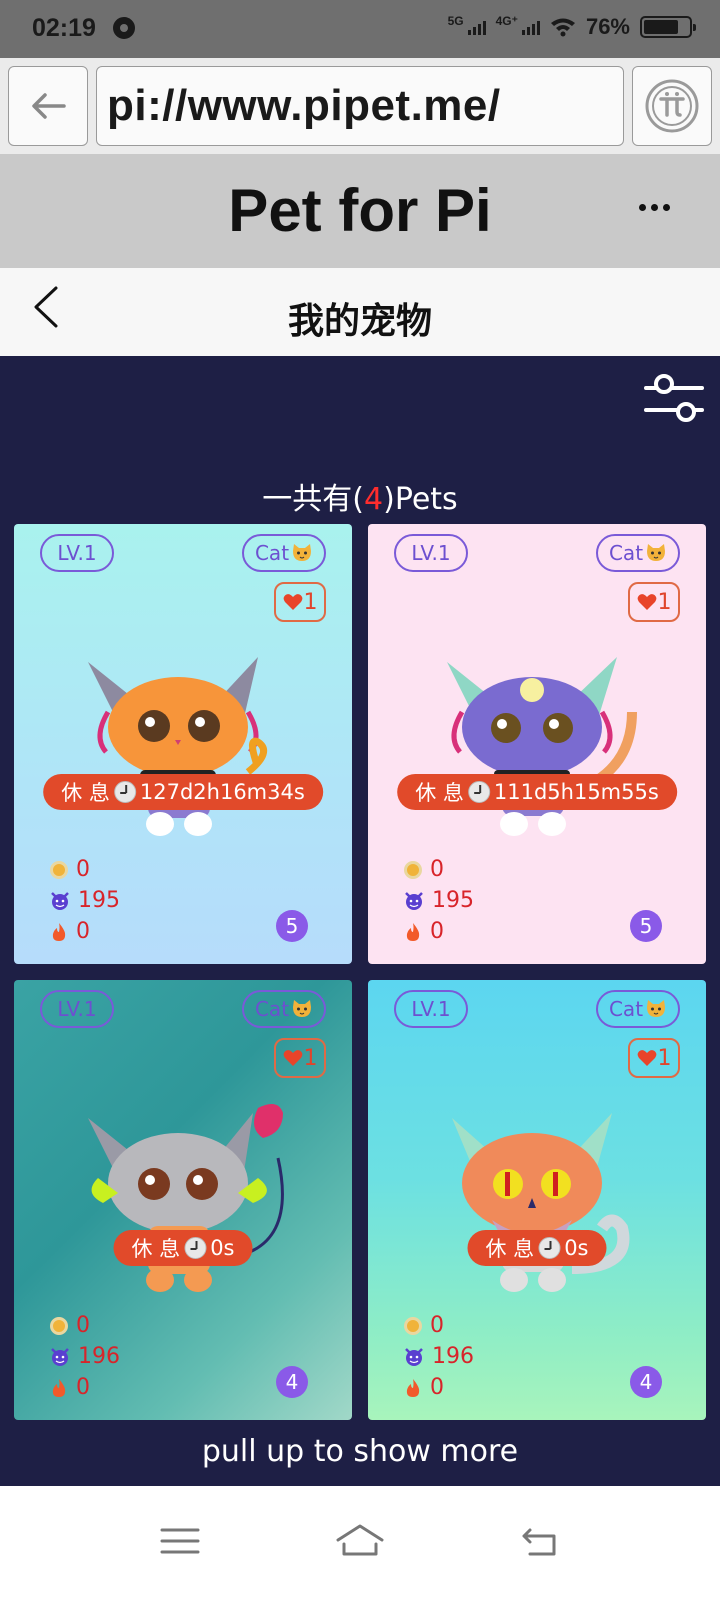 Image resolution: width=720 pixels, height=1600 pixels. Describe the element at coordinates (607, 26) in the screenshot. I see `battery-percent: 76%` at that location.